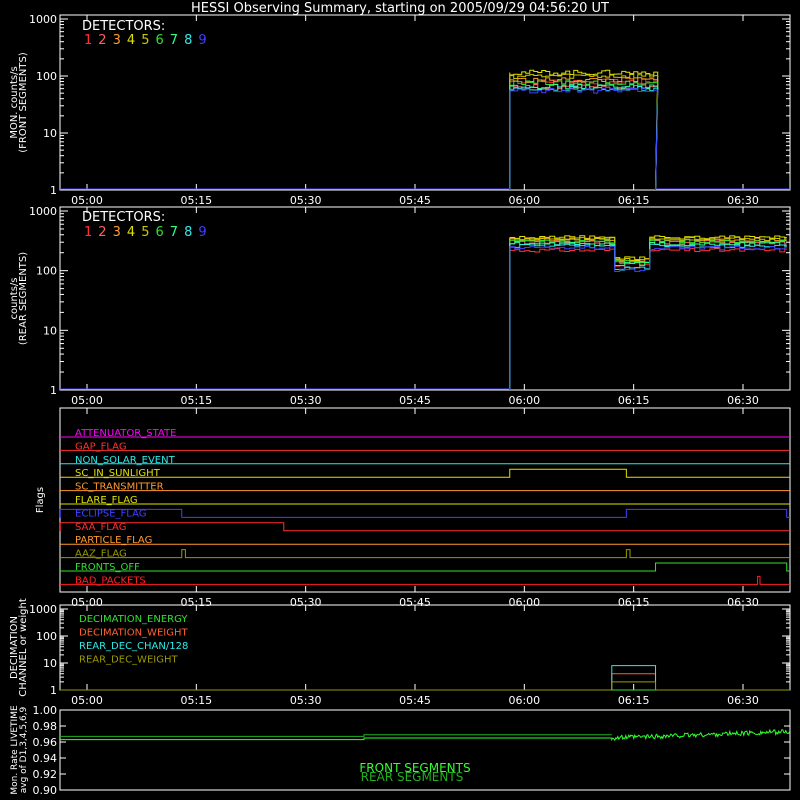 The width and height of the screenshot is (800, 800). Describe the element at coordinates (412, 777) in the screenshot. I see `live-legend-rear: REAR SEGMENTS` at that location.